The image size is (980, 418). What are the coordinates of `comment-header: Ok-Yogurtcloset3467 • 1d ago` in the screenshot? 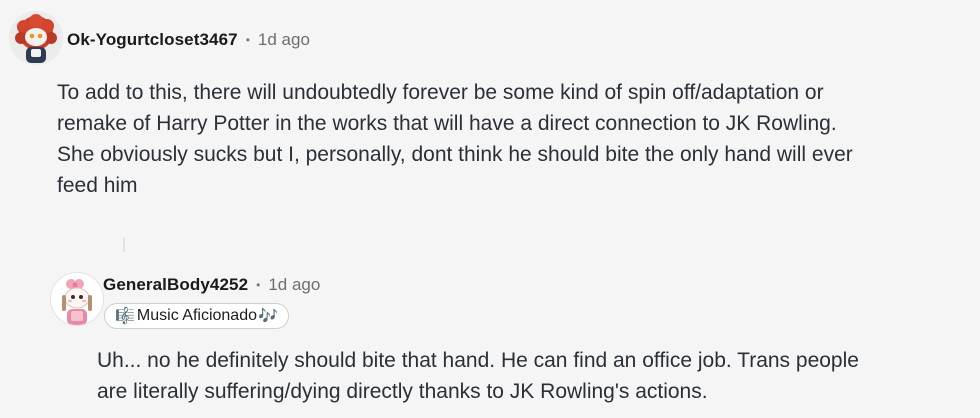 It's located at (188, 40).